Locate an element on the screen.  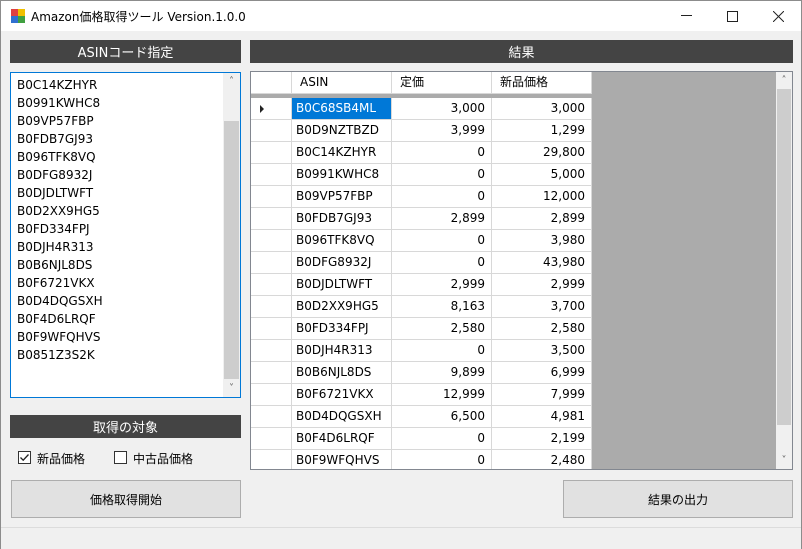
asin-line: B0D4DQGSXH is located at coordinates (60, 301).